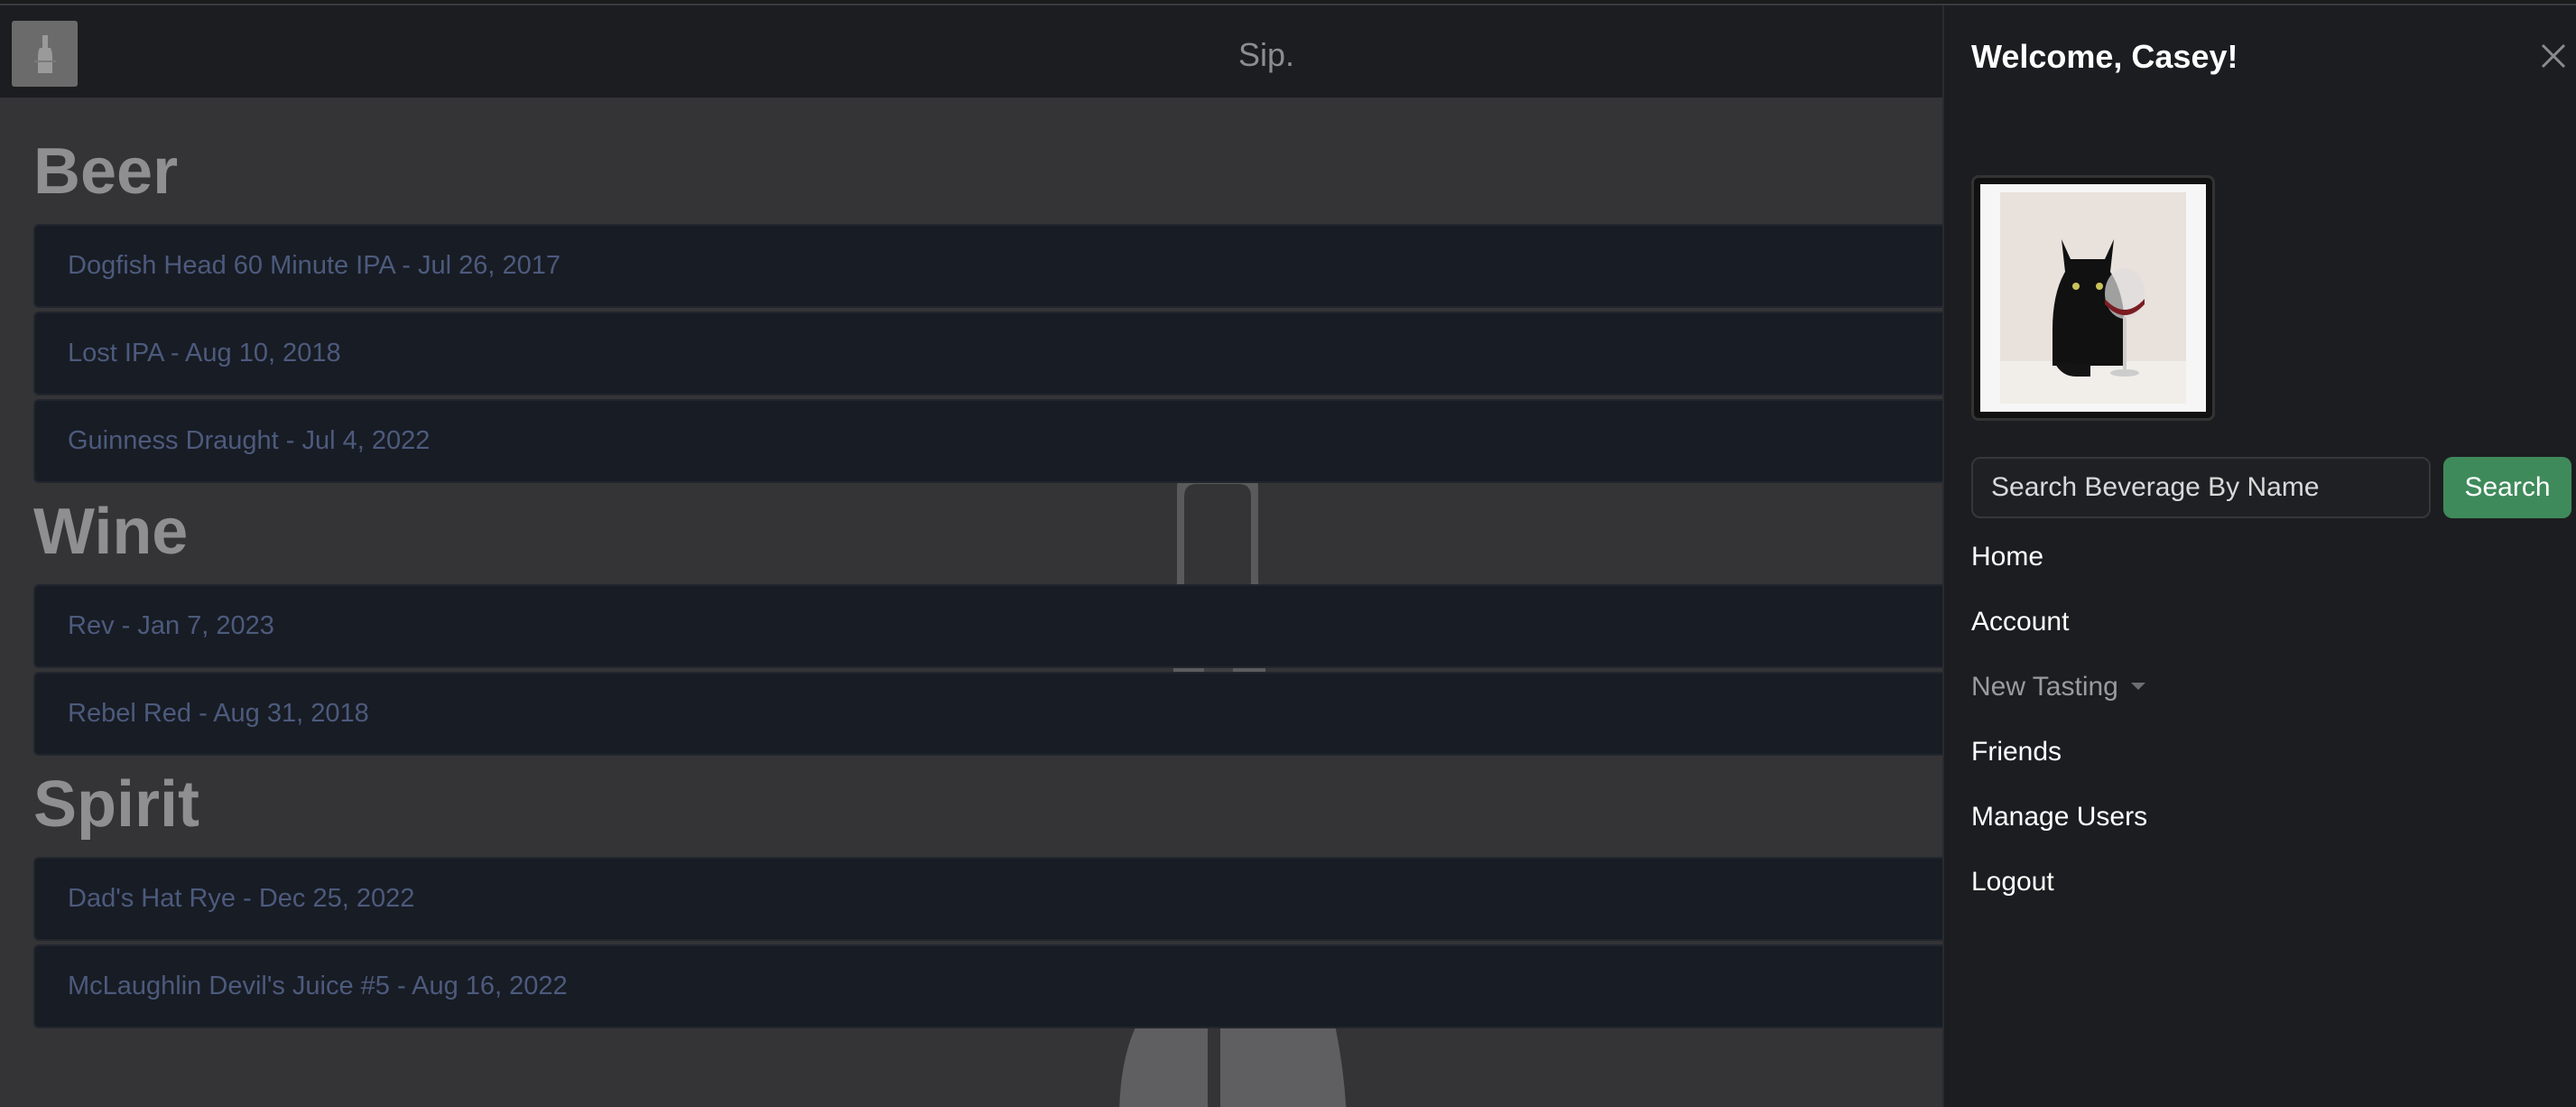 This screenshot has width=2576, height=1107. I want to click on nav-dropdown-label: New Tasting, so click(2044, 687).